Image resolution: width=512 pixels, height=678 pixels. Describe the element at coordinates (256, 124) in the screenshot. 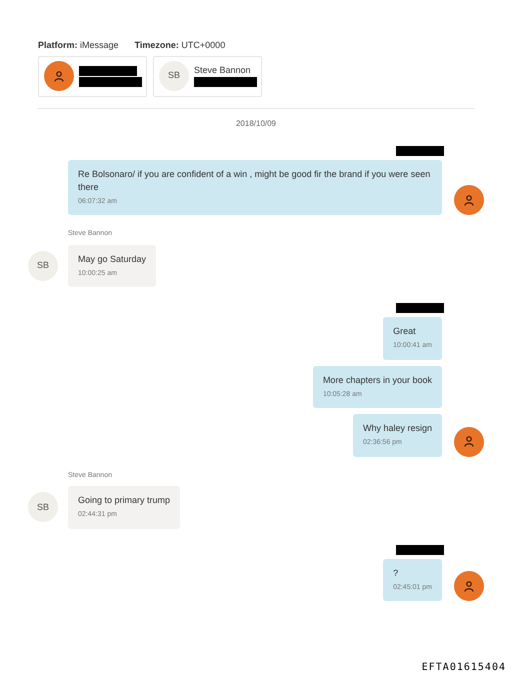

I see `date-label: 2018/10/09` at that location.